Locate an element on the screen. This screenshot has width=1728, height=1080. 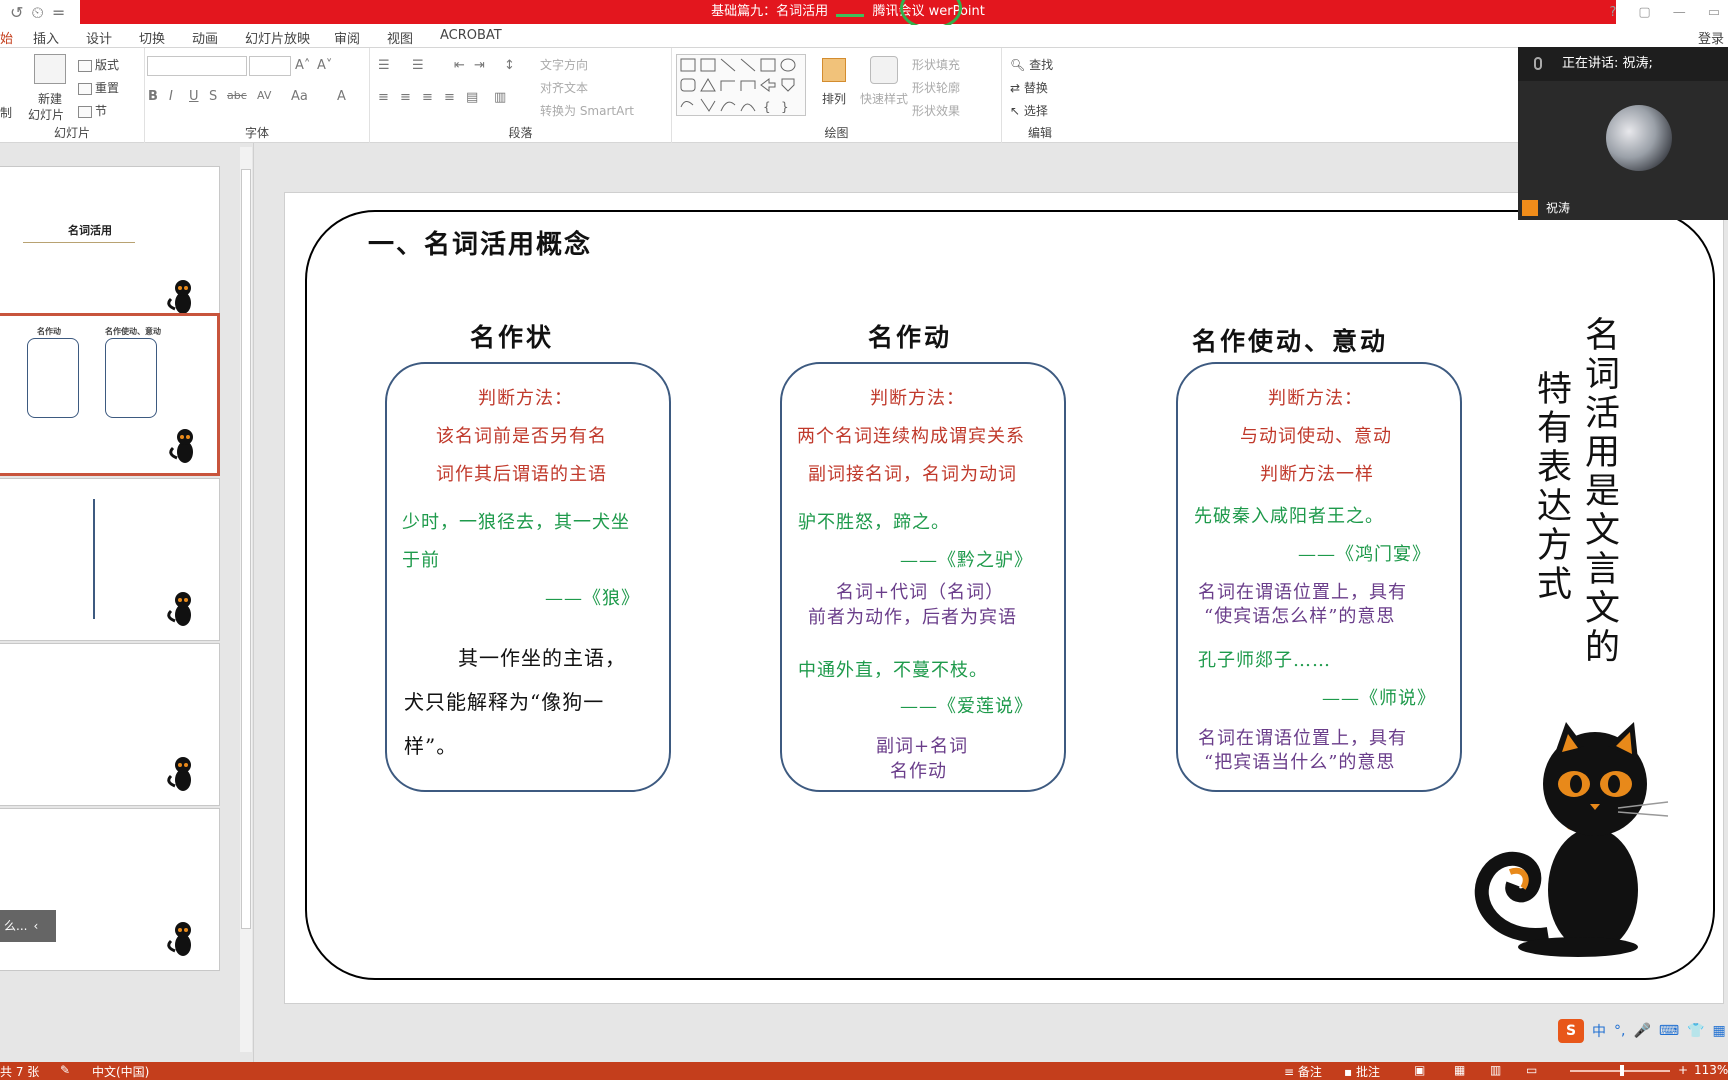
line-spacing-icon: ↕ is located at coordinates (509, 65).